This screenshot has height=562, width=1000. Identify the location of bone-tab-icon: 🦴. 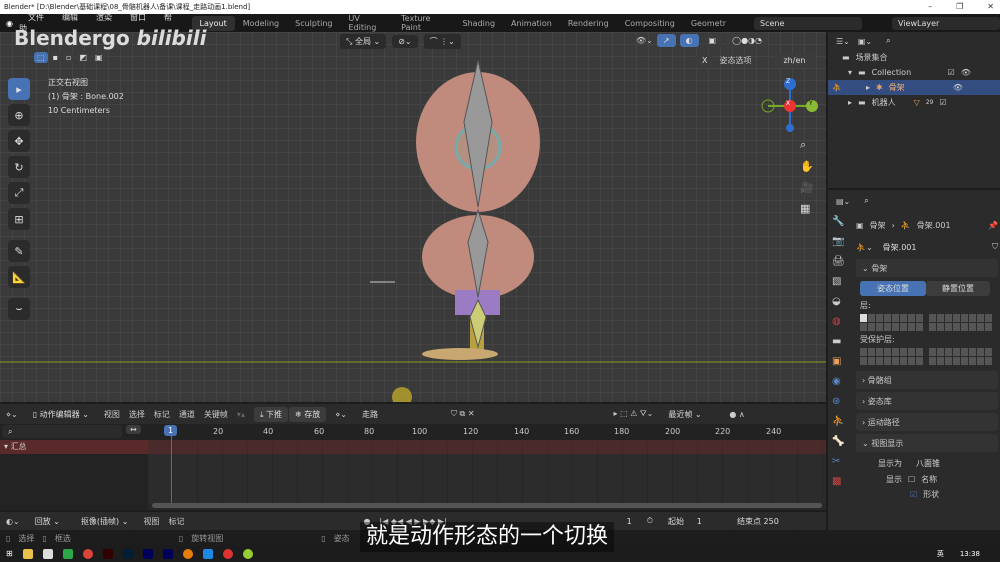
(841, 441).